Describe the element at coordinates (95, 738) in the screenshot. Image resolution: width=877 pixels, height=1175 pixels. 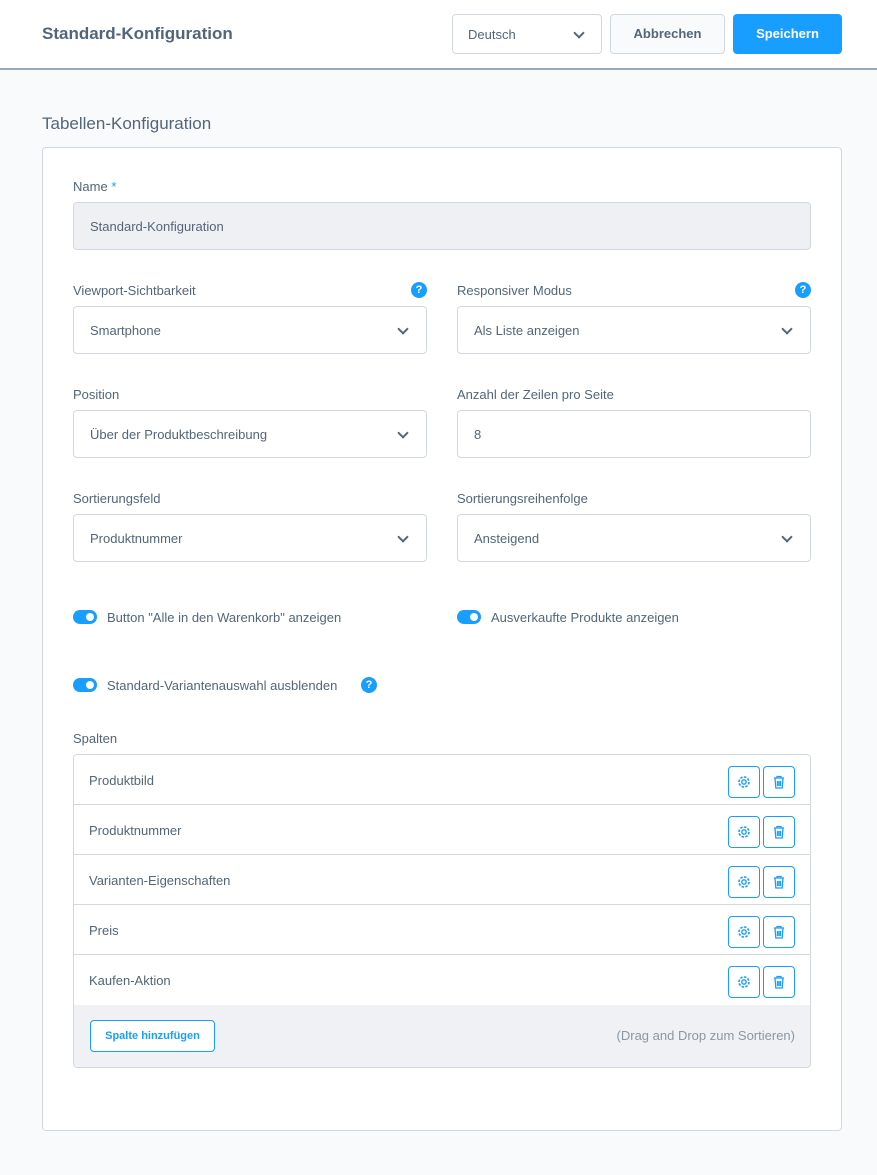
I see `columns-label: Spalten` at that location.